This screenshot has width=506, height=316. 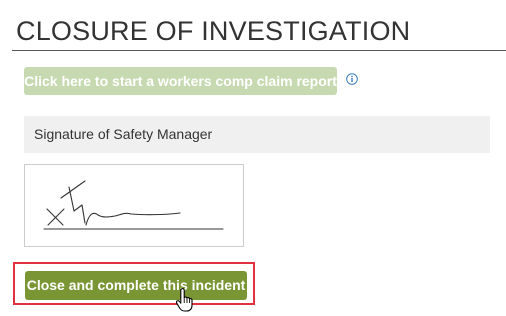 I want to click on signature-label-bar: Signature of Safety Manager, so click(x=257, y=134).